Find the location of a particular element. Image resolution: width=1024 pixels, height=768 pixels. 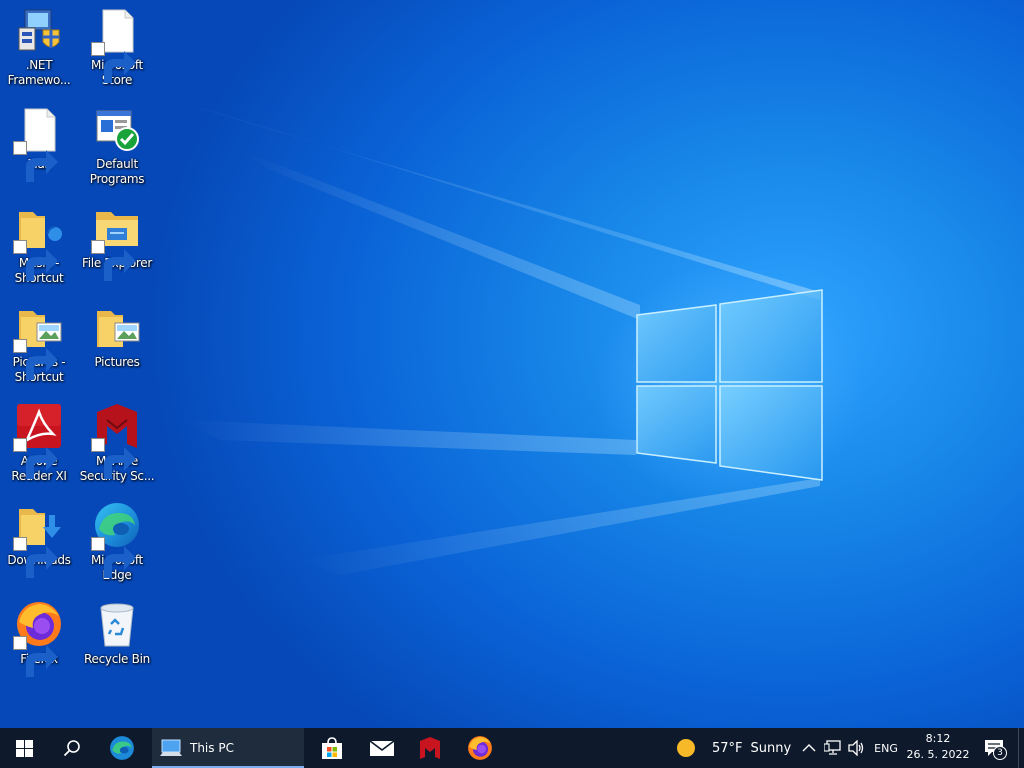

downloads-folder-icon is located at coordinates (38, 539).